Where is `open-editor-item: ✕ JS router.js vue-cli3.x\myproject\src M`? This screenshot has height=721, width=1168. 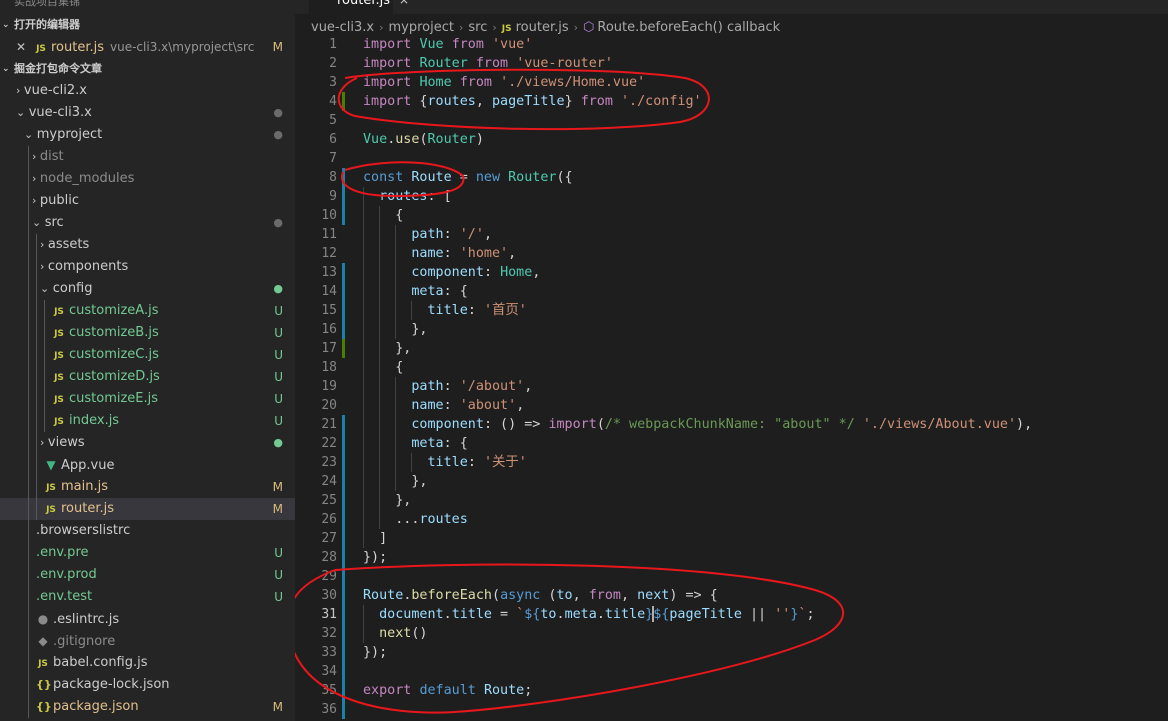 open-editor-item: ✕ JS router.js vue-cli3.x\myproject\src M is located at coordinates (147, 47).